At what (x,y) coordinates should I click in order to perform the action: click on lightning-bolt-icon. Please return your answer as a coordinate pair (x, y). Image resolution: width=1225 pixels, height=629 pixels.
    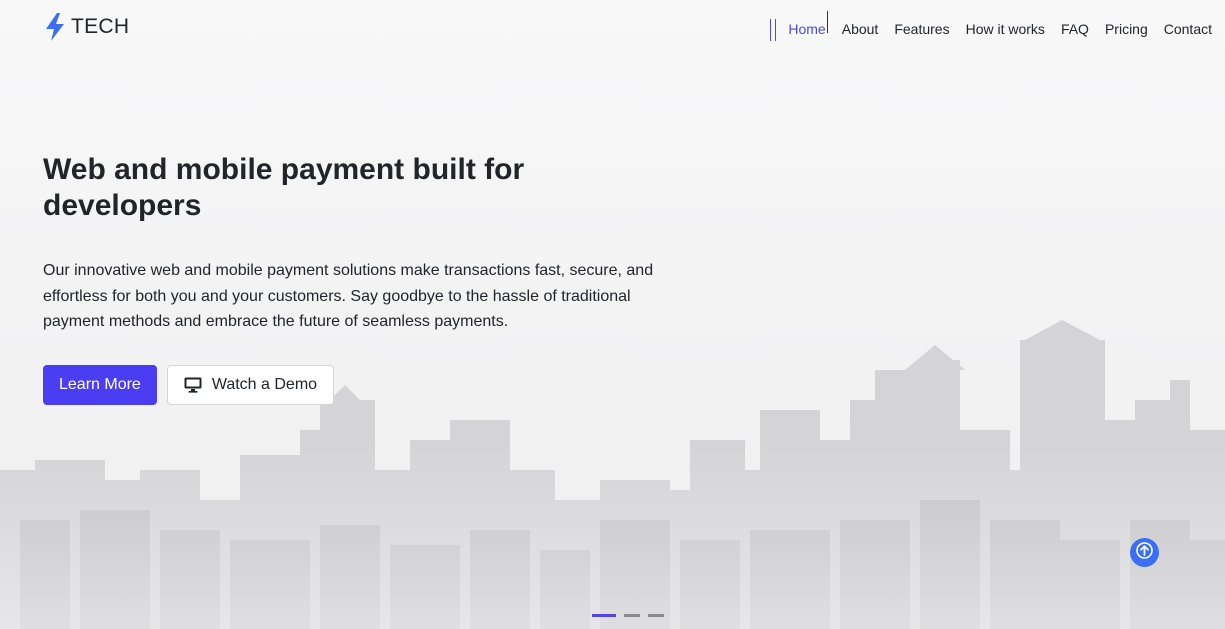
    Looking at the image, I should click on (55, 27).